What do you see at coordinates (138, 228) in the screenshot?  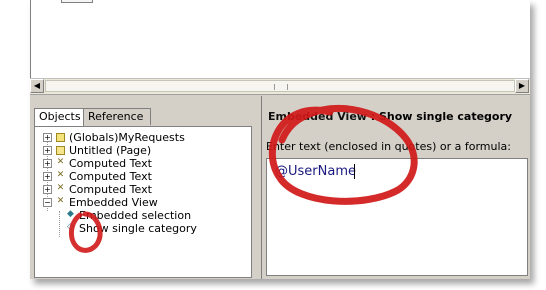 I see `tree-item-label: Show single category` at bounding box center [138, 228].